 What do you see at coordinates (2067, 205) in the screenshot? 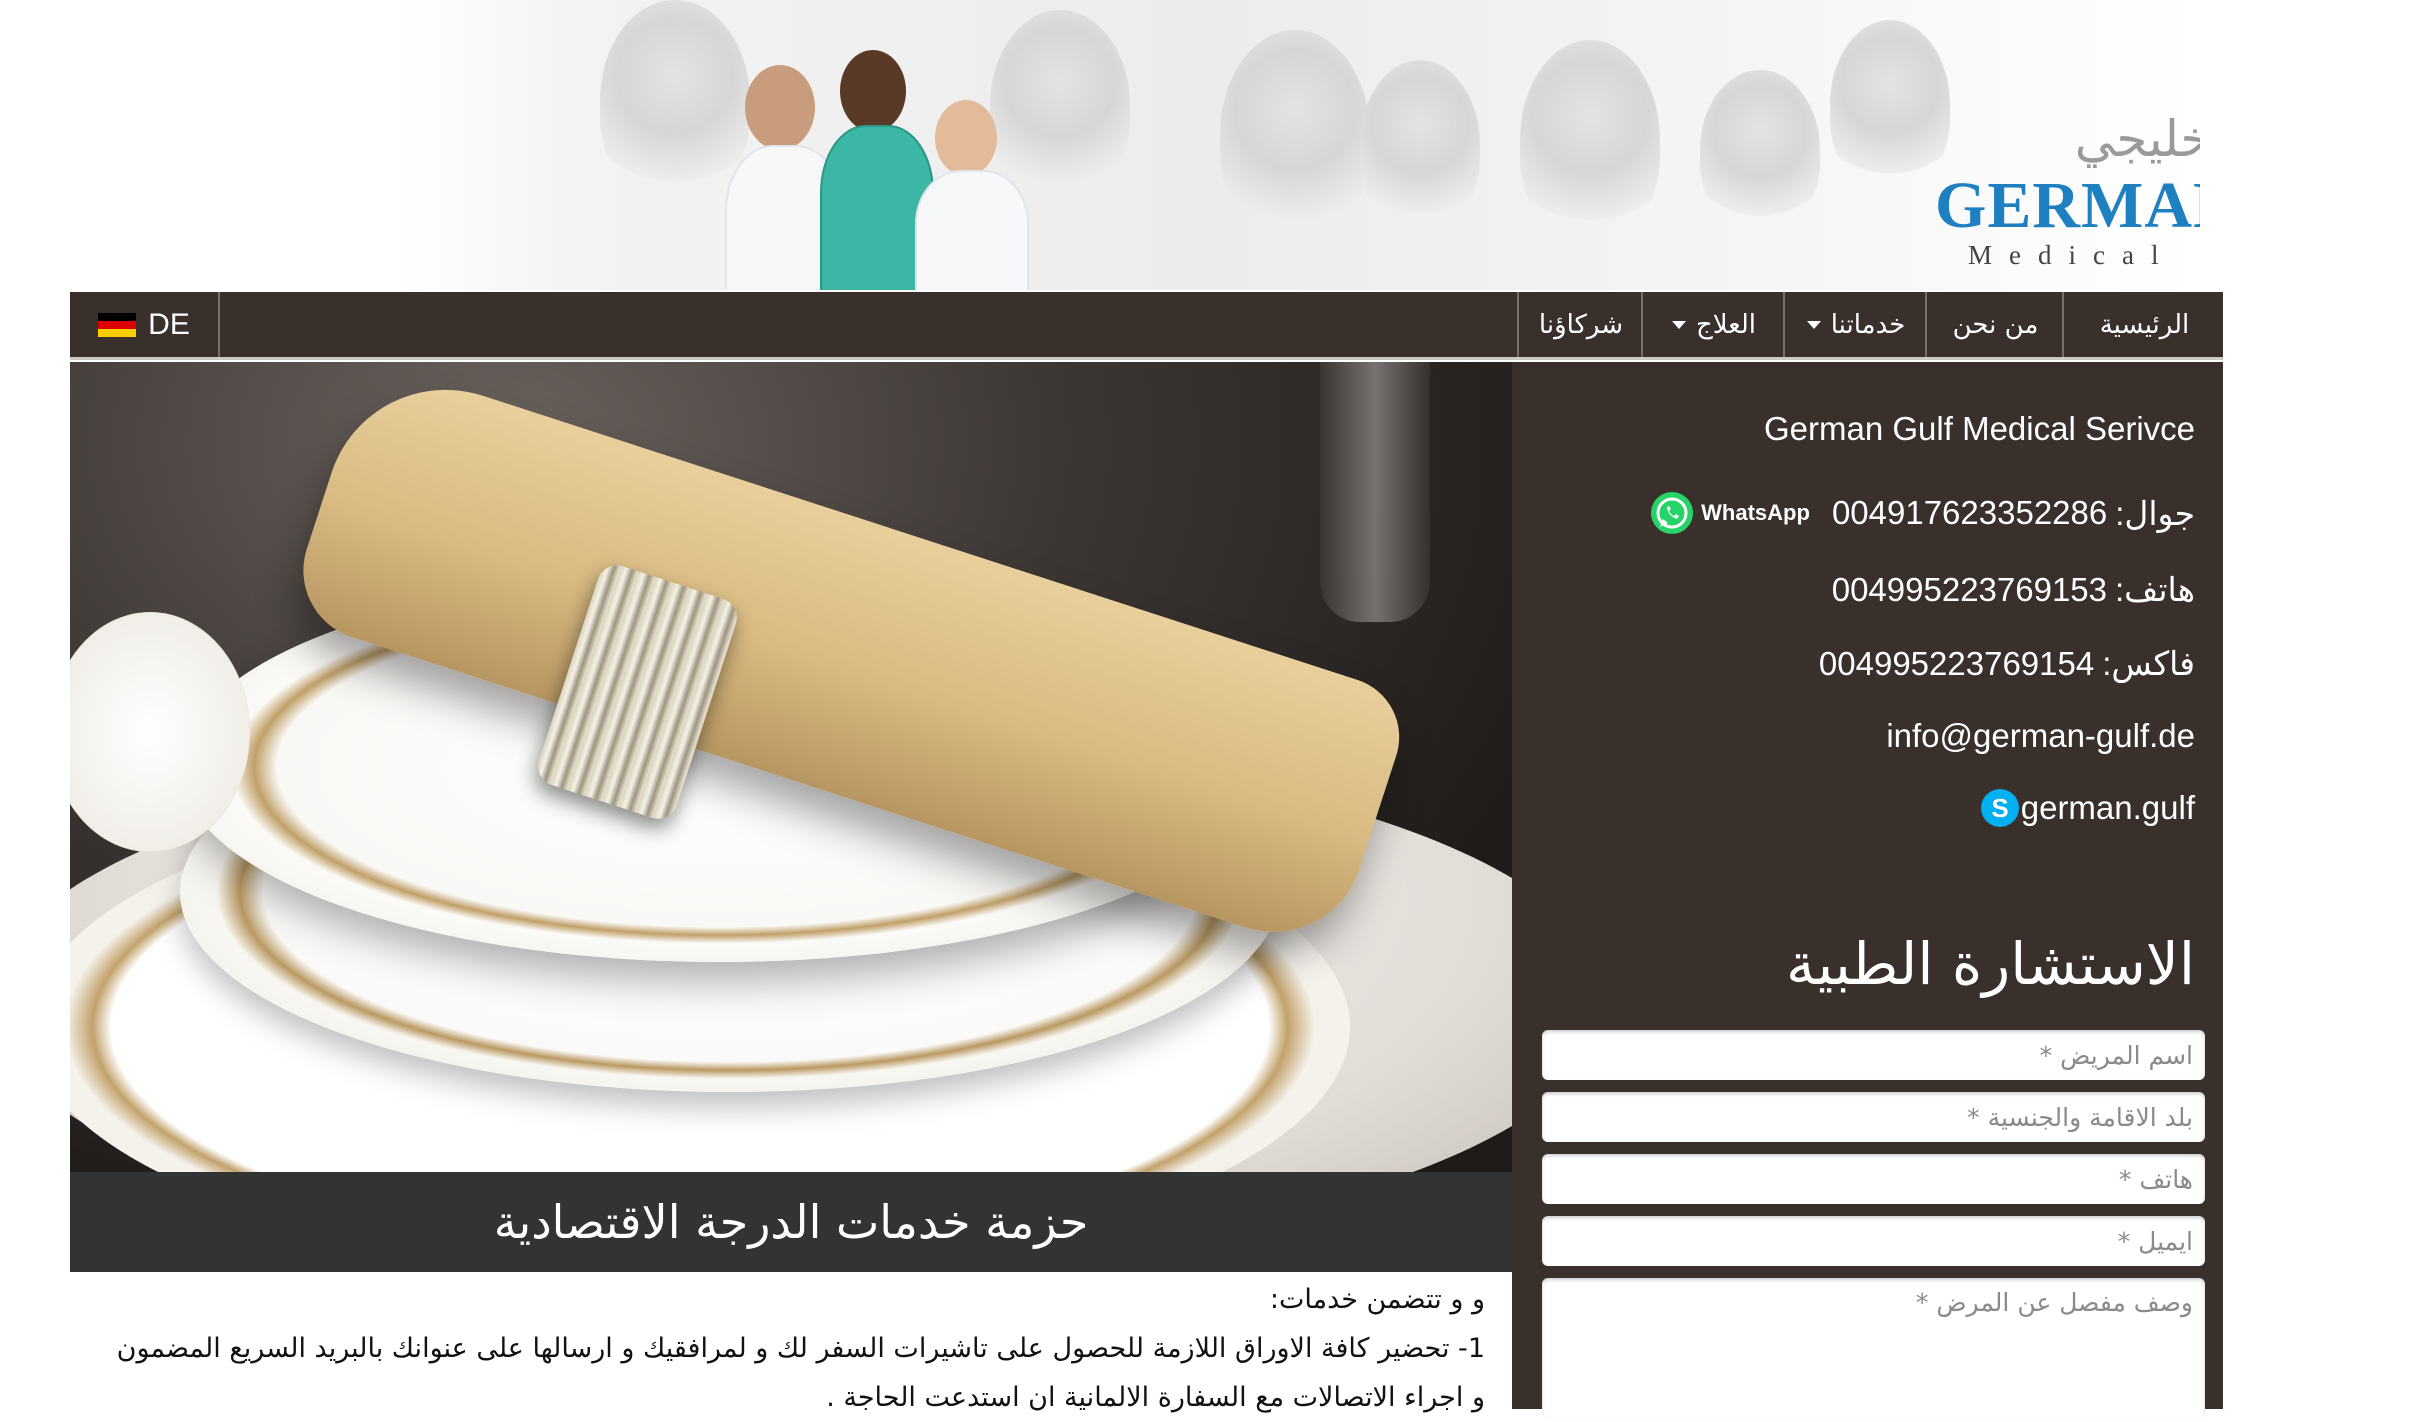
I see `logo-english-text: GERMAN GULF` at bounding box center [2067, 205].